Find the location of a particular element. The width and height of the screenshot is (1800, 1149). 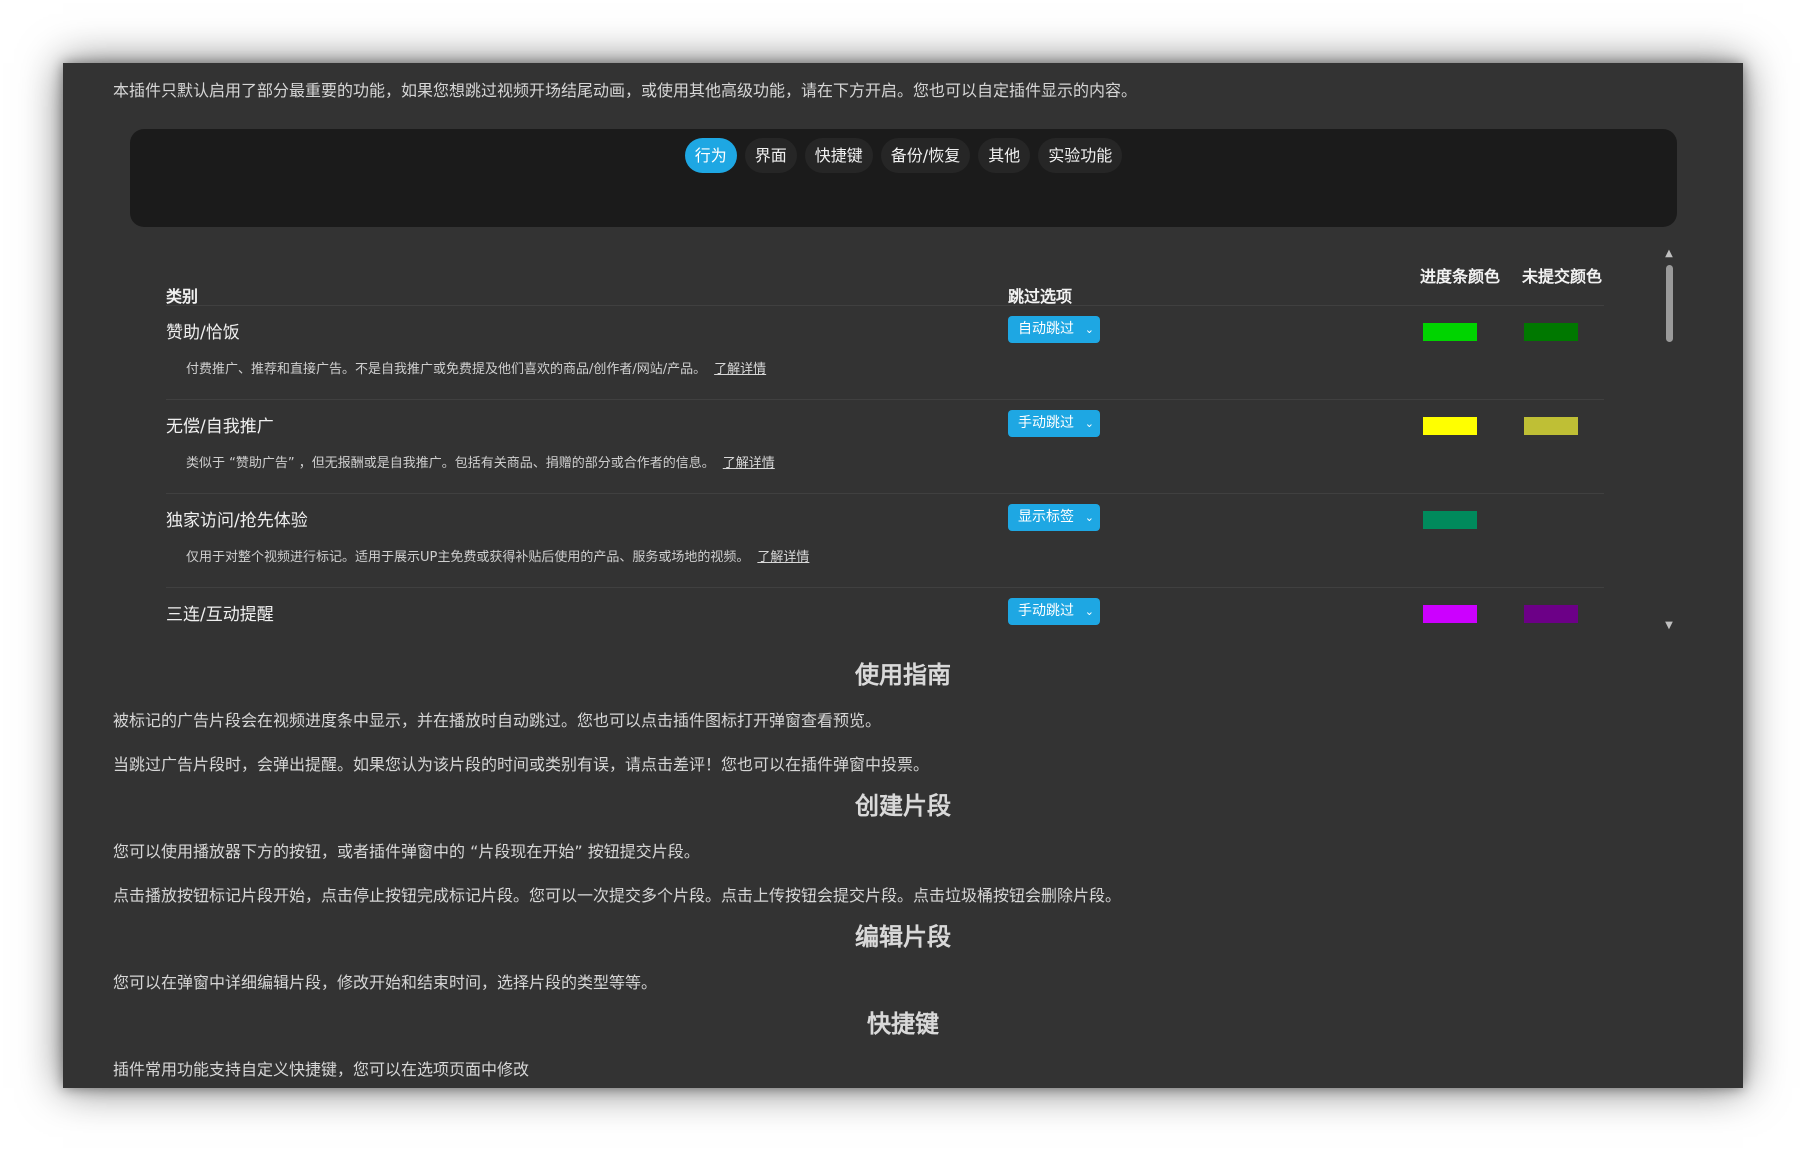

skip-option-select: 自动跳过 ⌄ is located at coordinates (1054, 329).